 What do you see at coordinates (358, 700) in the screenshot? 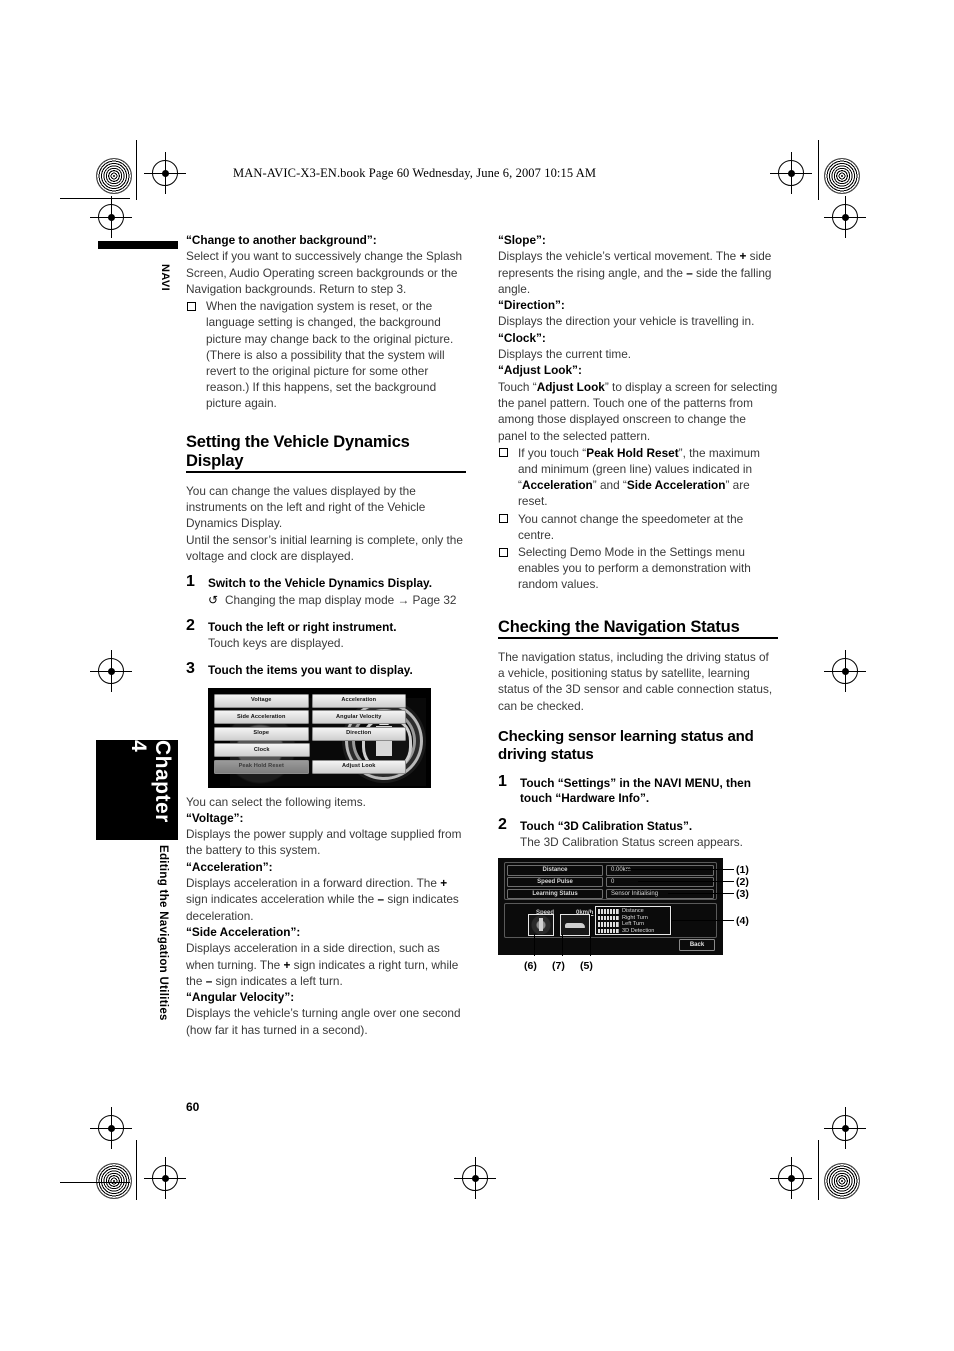
I see `key-acceleration: Acceleration` at bounding box center [358, 700].